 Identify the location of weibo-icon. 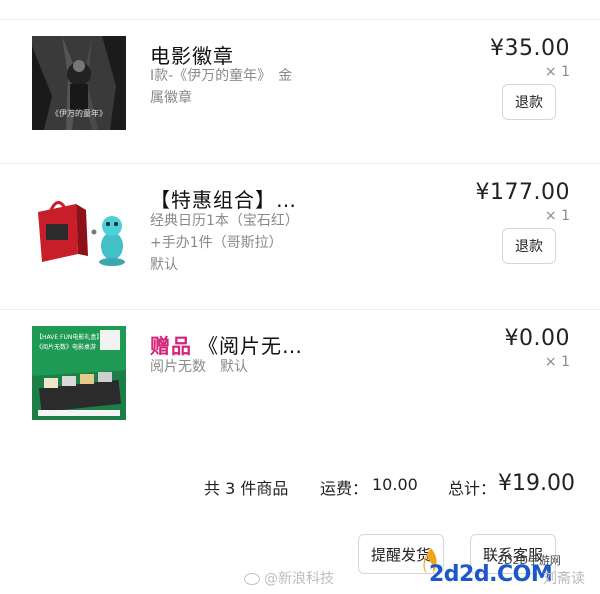
(252, 579).